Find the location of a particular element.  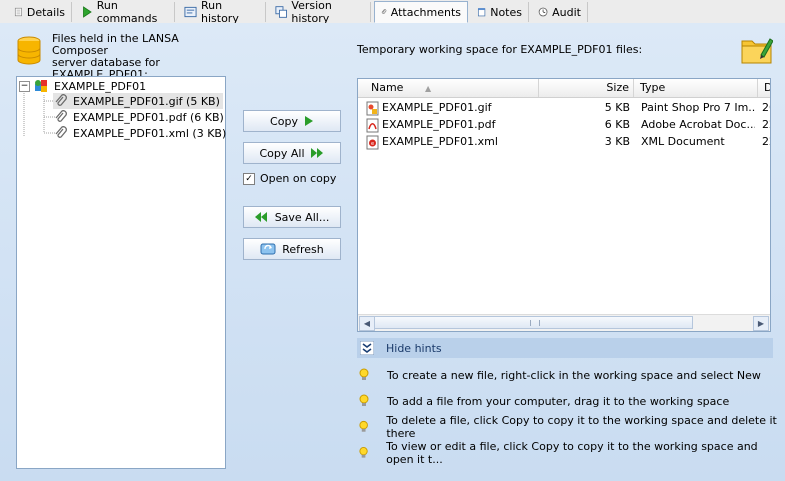

collapse-icon: − is located at coordinates (24, 86).